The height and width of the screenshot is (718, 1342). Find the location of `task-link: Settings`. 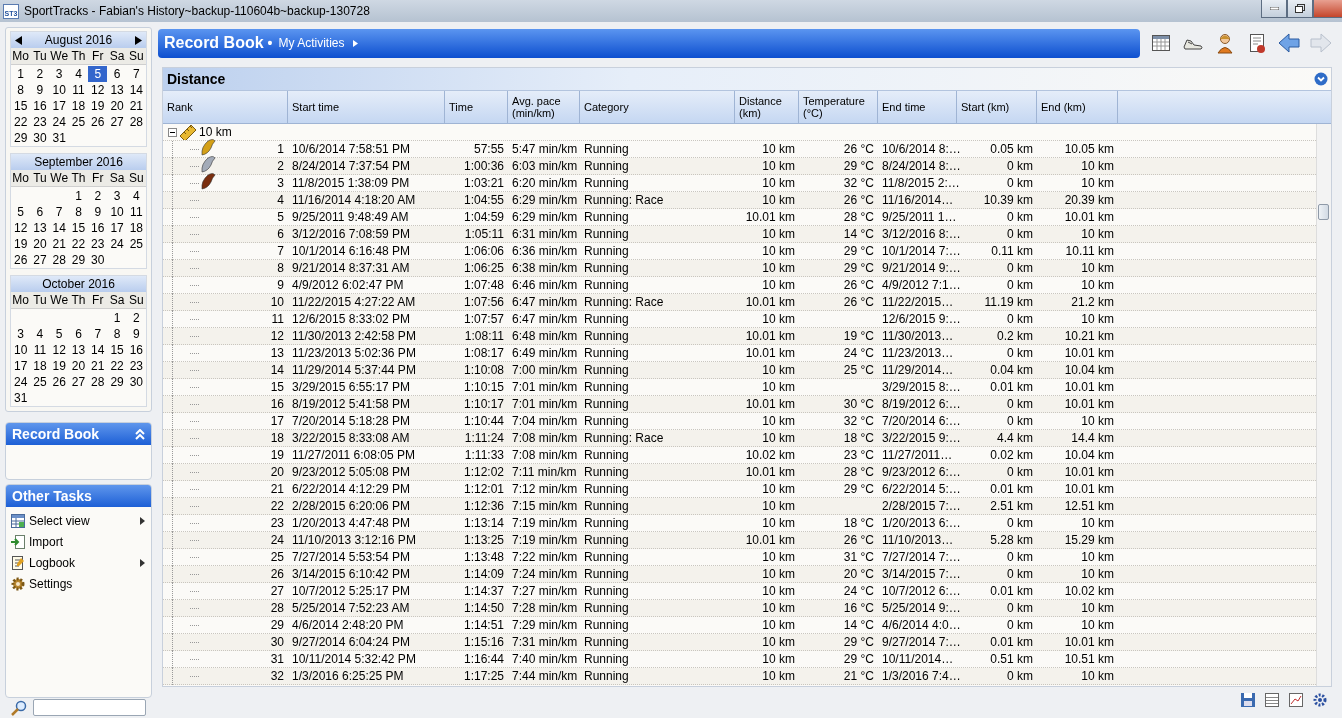

task-link: Settings is located at coordinates (51, 583).